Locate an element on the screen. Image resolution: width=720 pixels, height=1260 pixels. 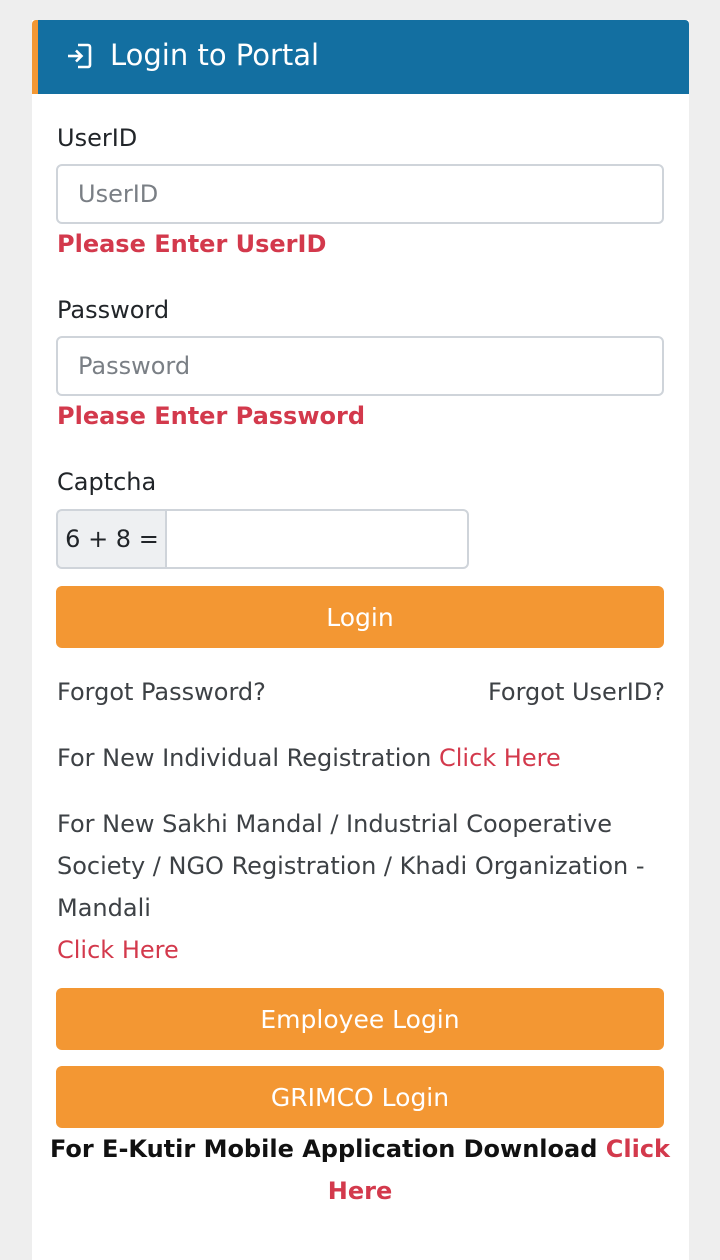
card-header: Login to Portal is located at coordinates (360, 57).